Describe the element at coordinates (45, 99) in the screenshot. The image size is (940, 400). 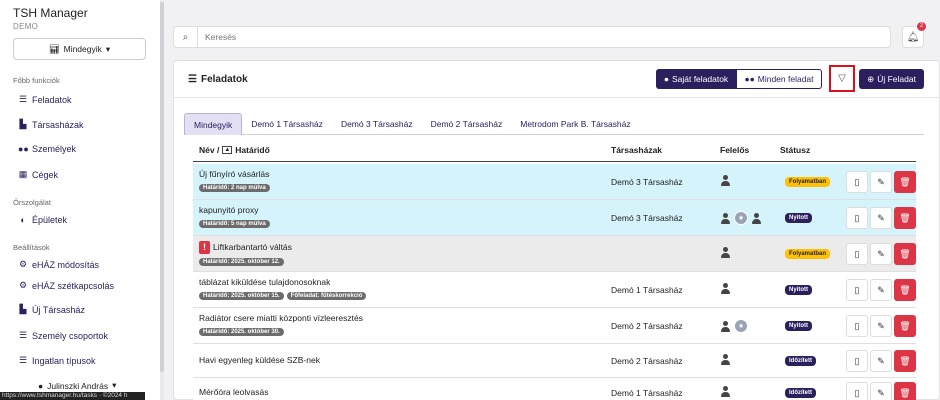
I see `sidebar-item-tasks: ☰ Feladatok` at that location.